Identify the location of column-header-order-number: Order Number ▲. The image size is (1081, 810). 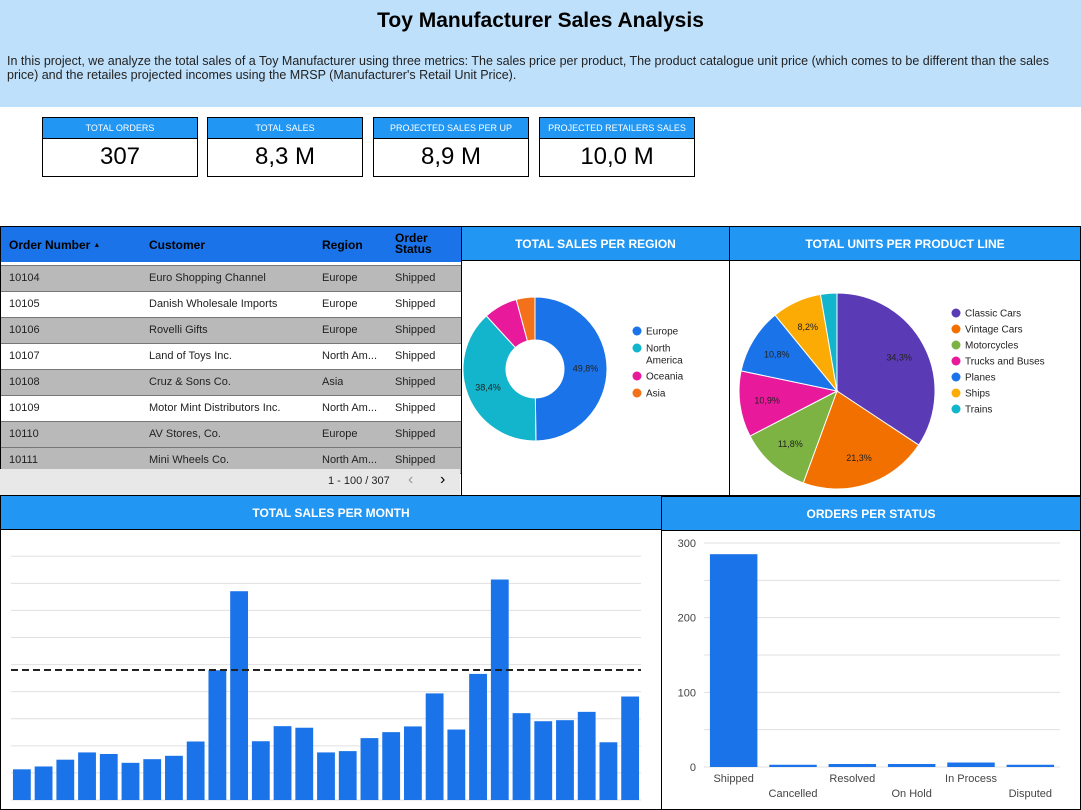
(54, 245).